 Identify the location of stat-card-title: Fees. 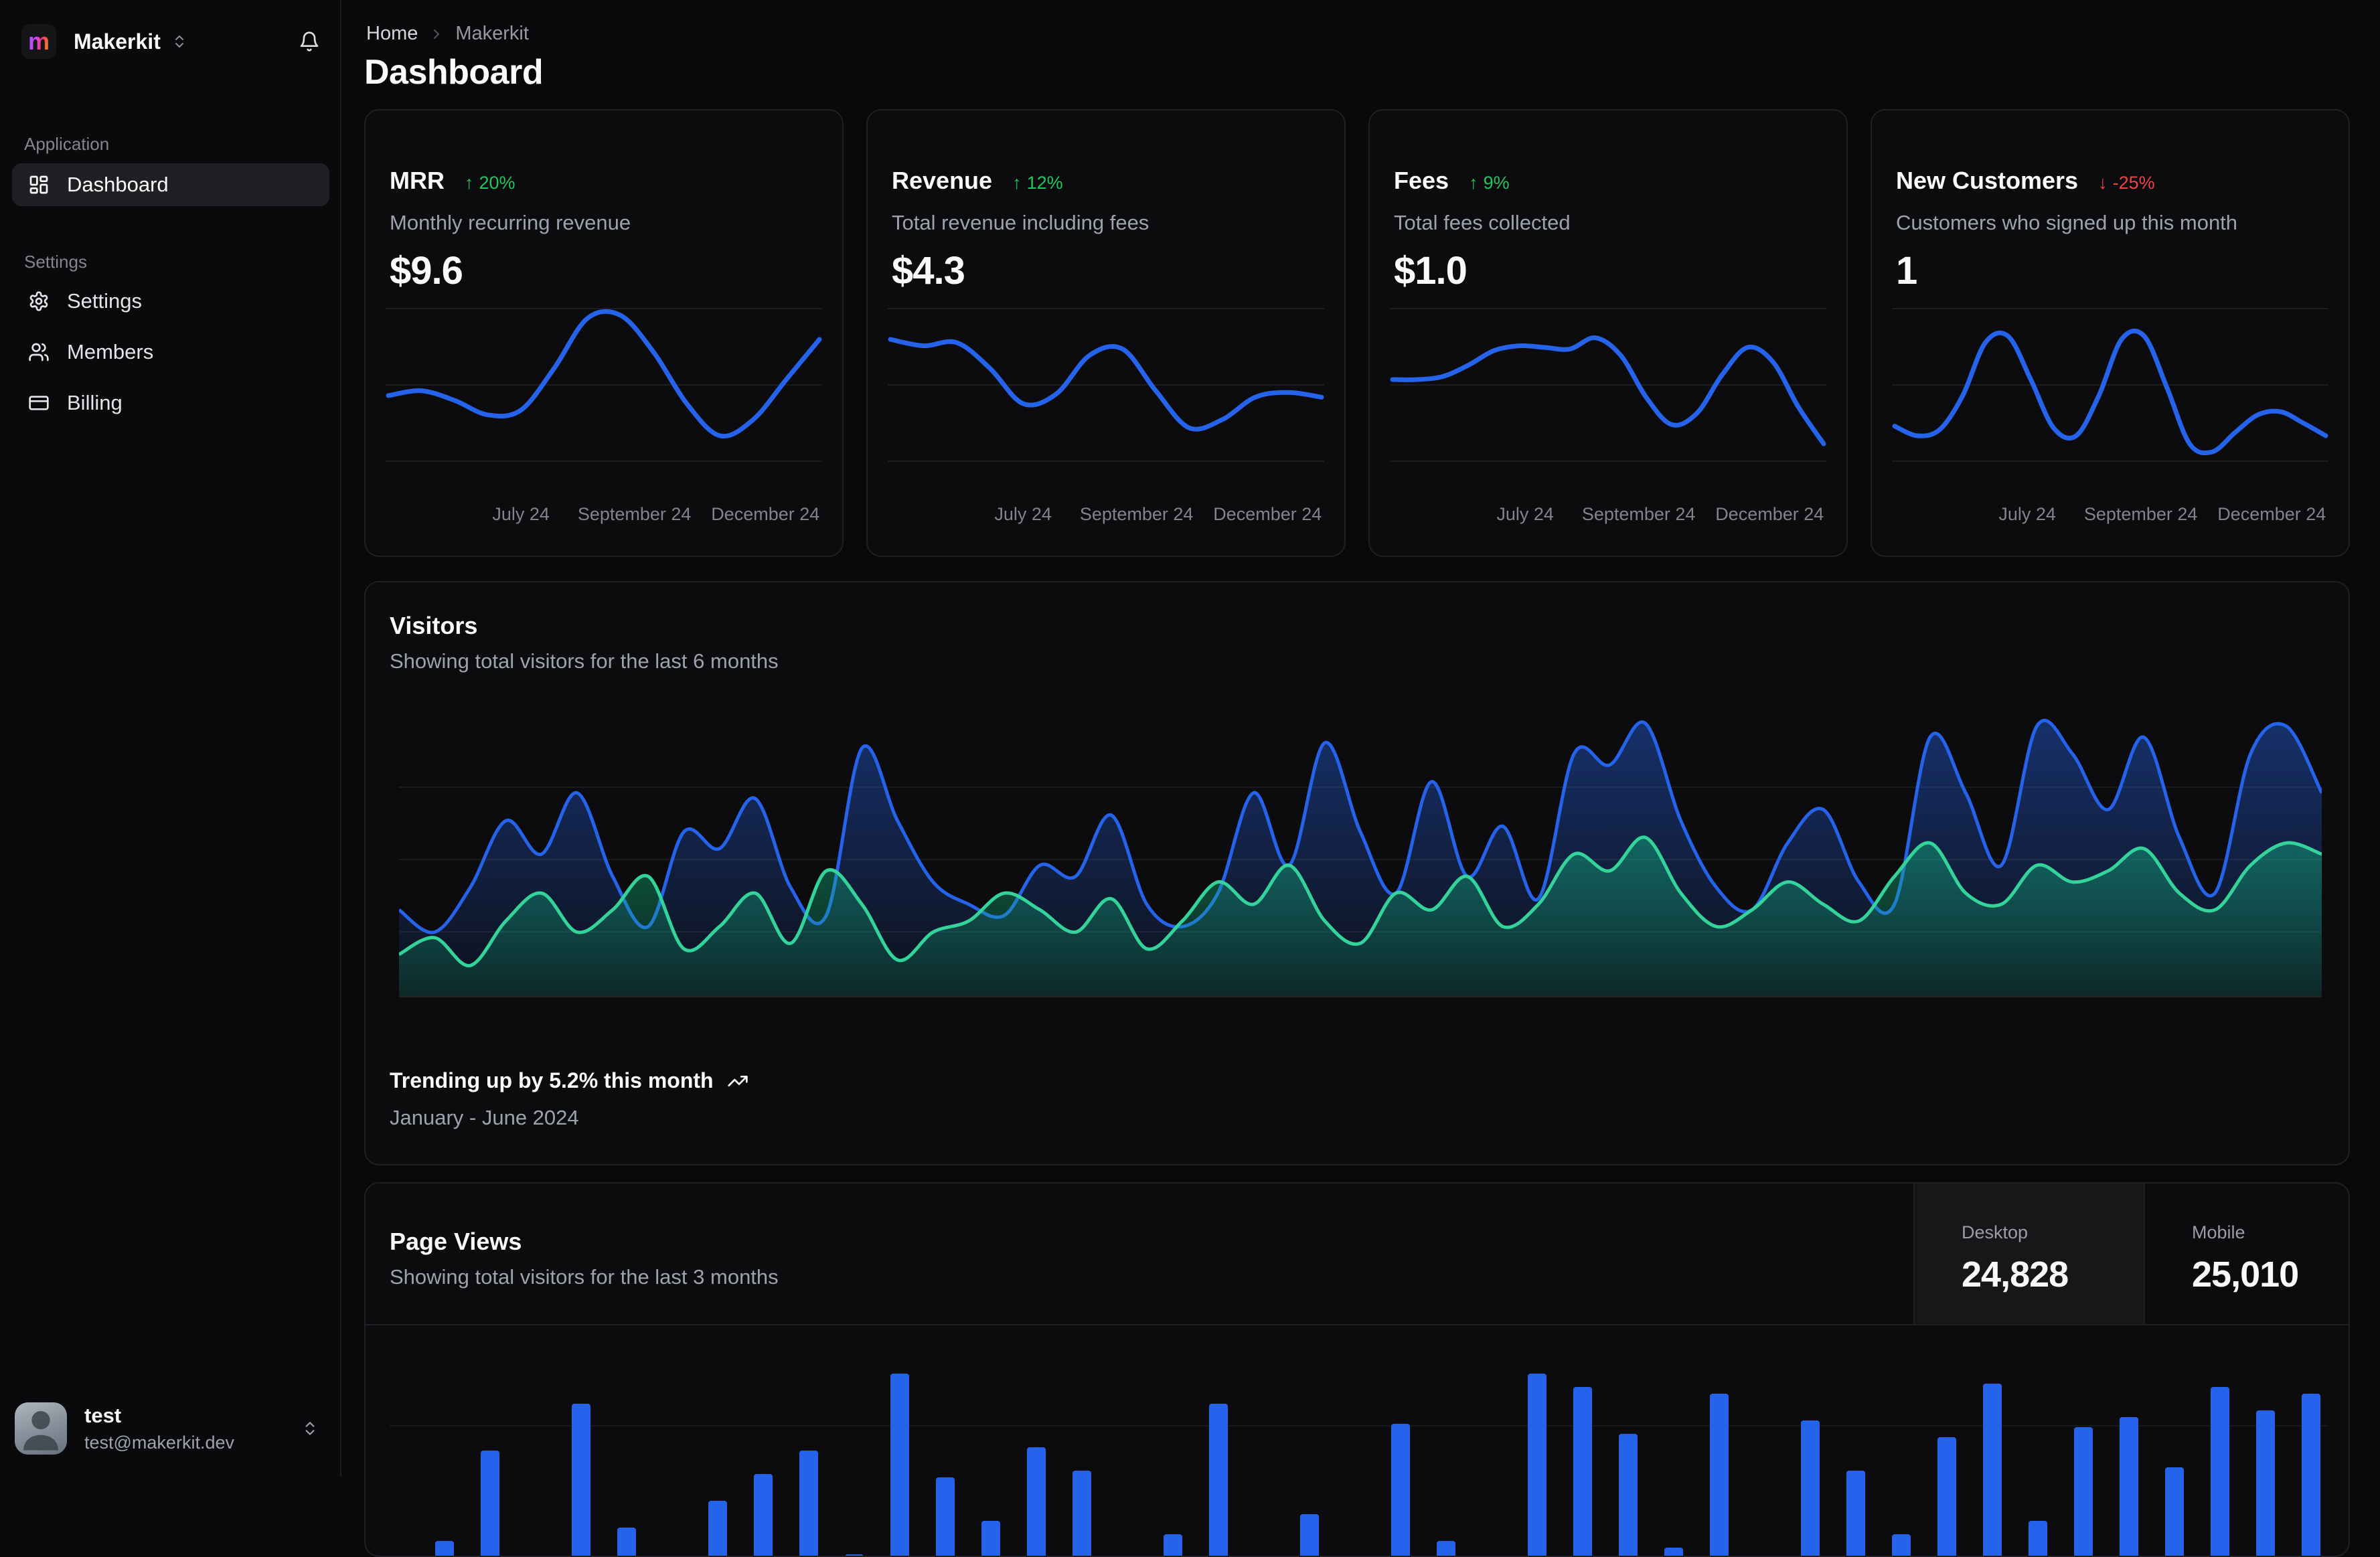
(1421, 180).